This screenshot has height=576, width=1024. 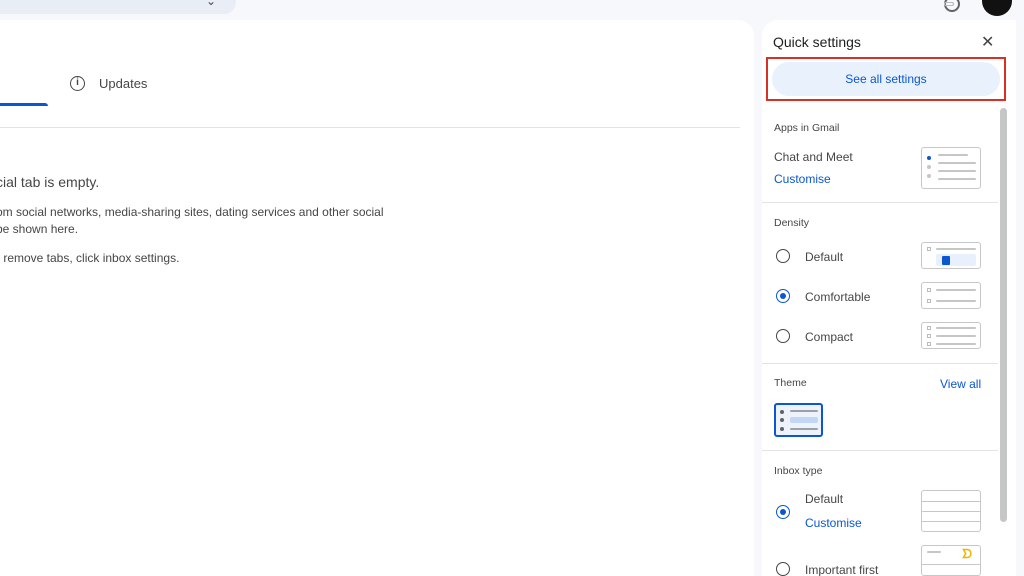 What do you see at coordinates (951, 511) in the screenshot?
I see `inbox-default-thumbnail` at bounding box center [951, 511].